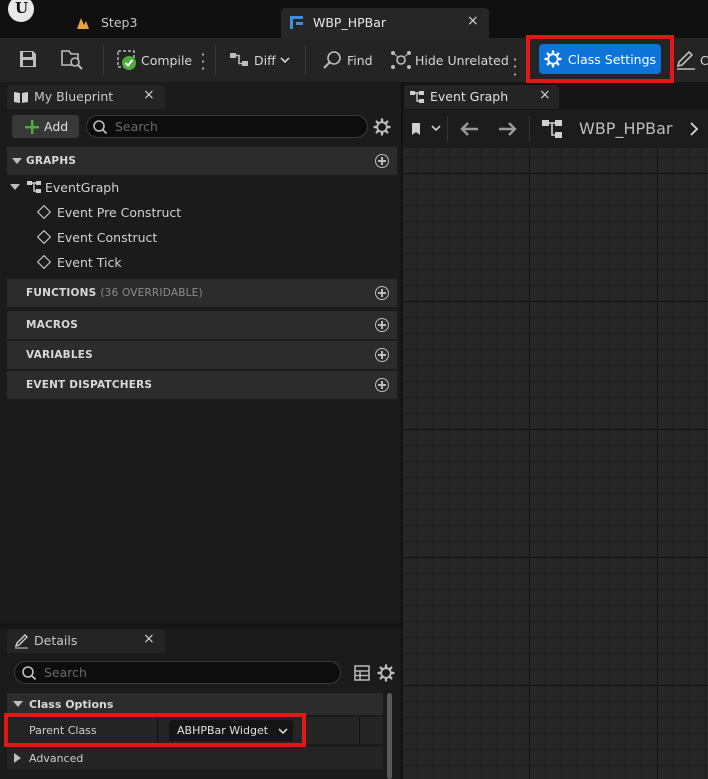 Image resolution: width=708 pixels, height=779 pixels. I want to click on parent-class-highlight, so click(155, 730).